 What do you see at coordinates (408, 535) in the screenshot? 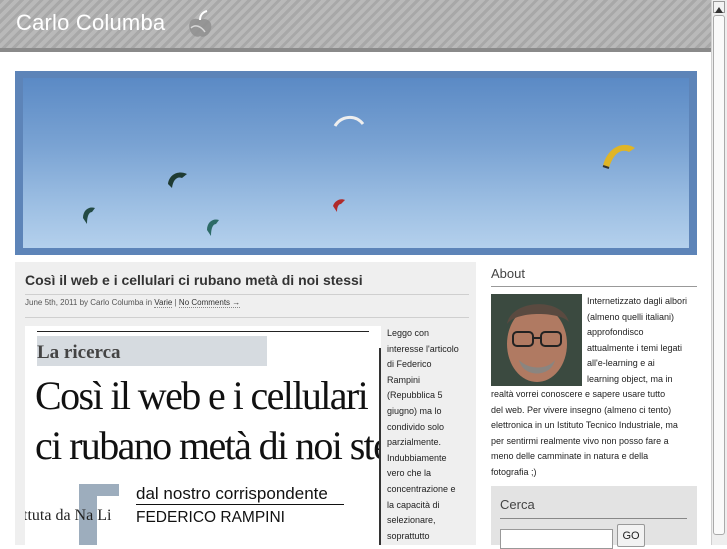
I see `post-text-line: soprattutto` at bounding box center [408, 535].